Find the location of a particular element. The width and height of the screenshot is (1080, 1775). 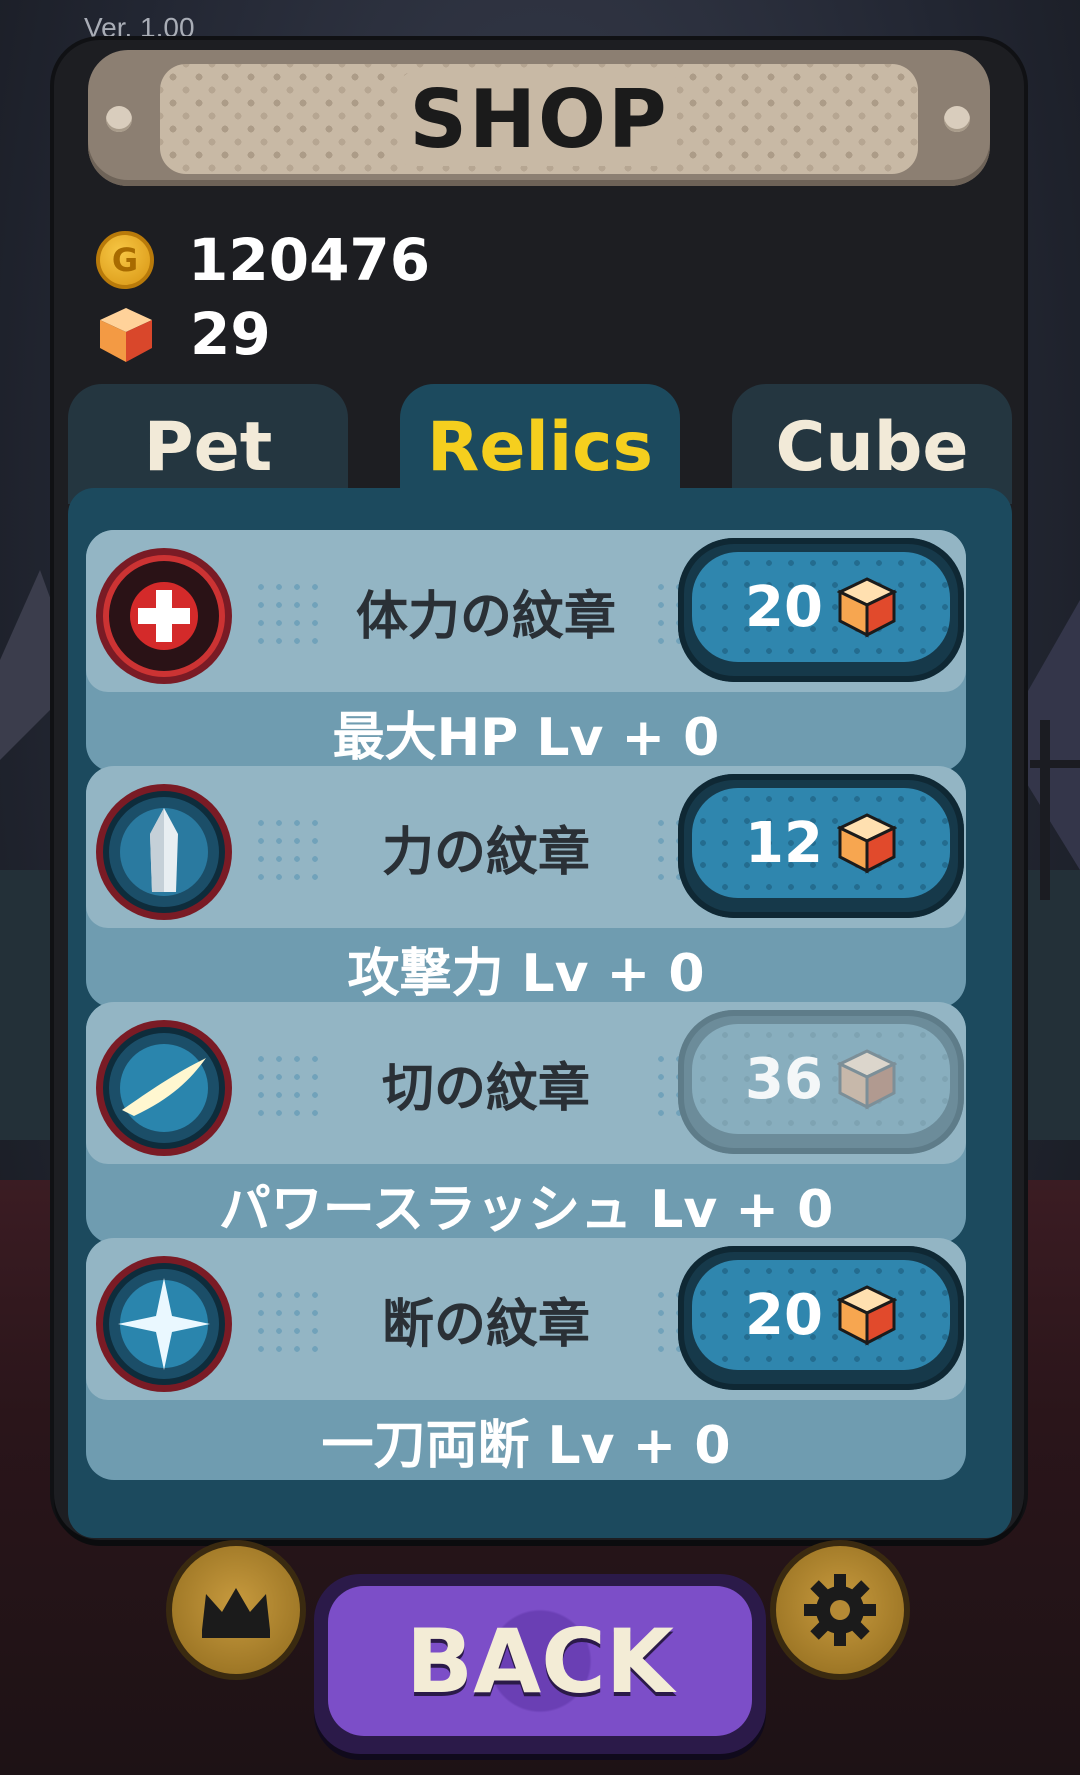

cleave-emblem-icon is located at coordinates (164, 1324).